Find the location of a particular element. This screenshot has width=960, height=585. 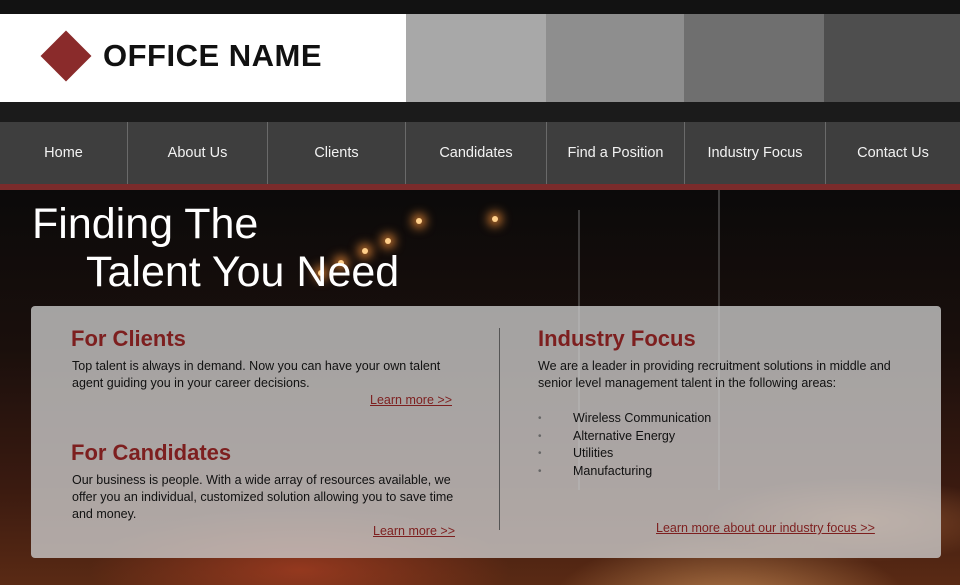

nav-candidates: Candidates is located at coordinates (476, 153).